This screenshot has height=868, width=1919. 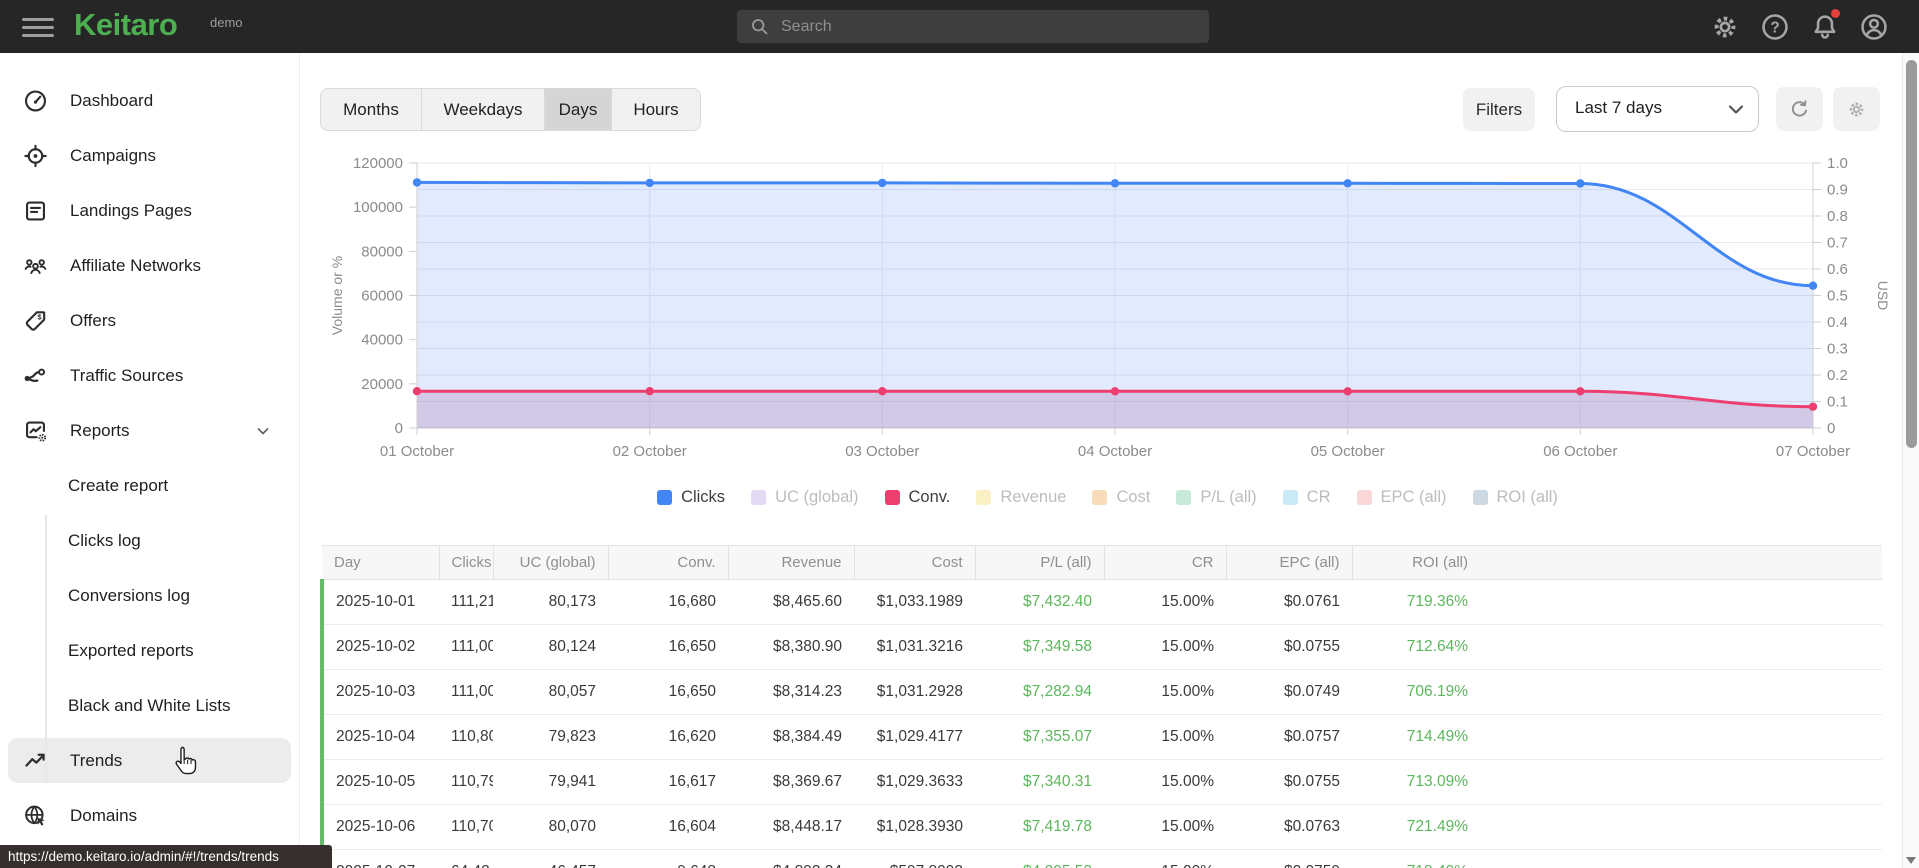 What do you see at coordinates (149, 430) in the screenshot?
I see `sidebar-item-reports: Reports` at bounding box center [149, 430].